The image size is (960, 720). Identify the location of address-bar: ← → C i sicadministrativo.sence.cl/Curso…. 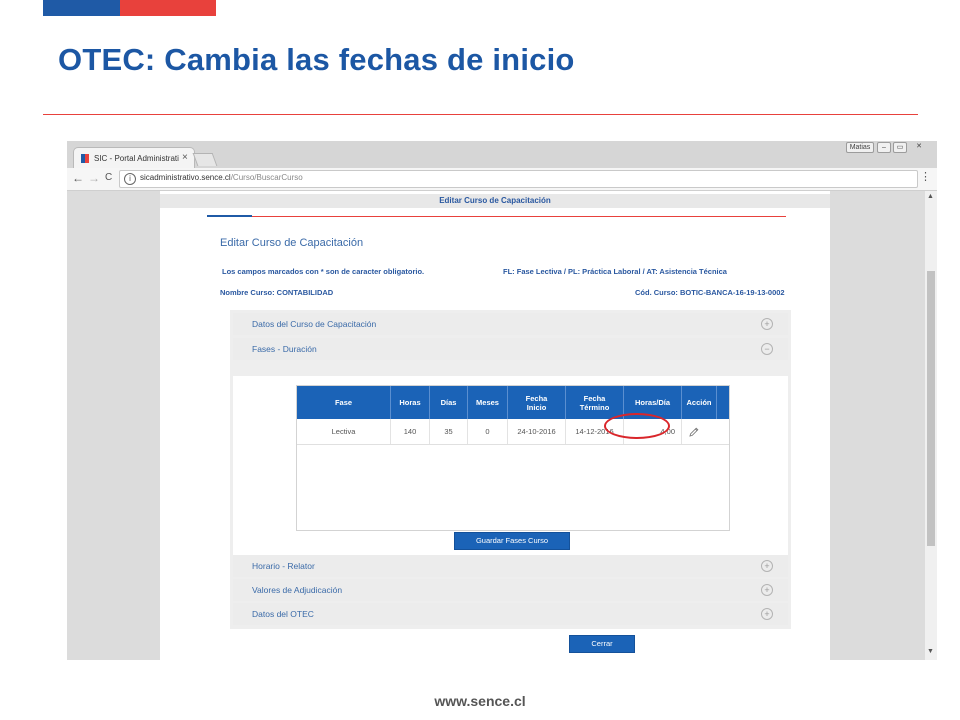
(502, 179).